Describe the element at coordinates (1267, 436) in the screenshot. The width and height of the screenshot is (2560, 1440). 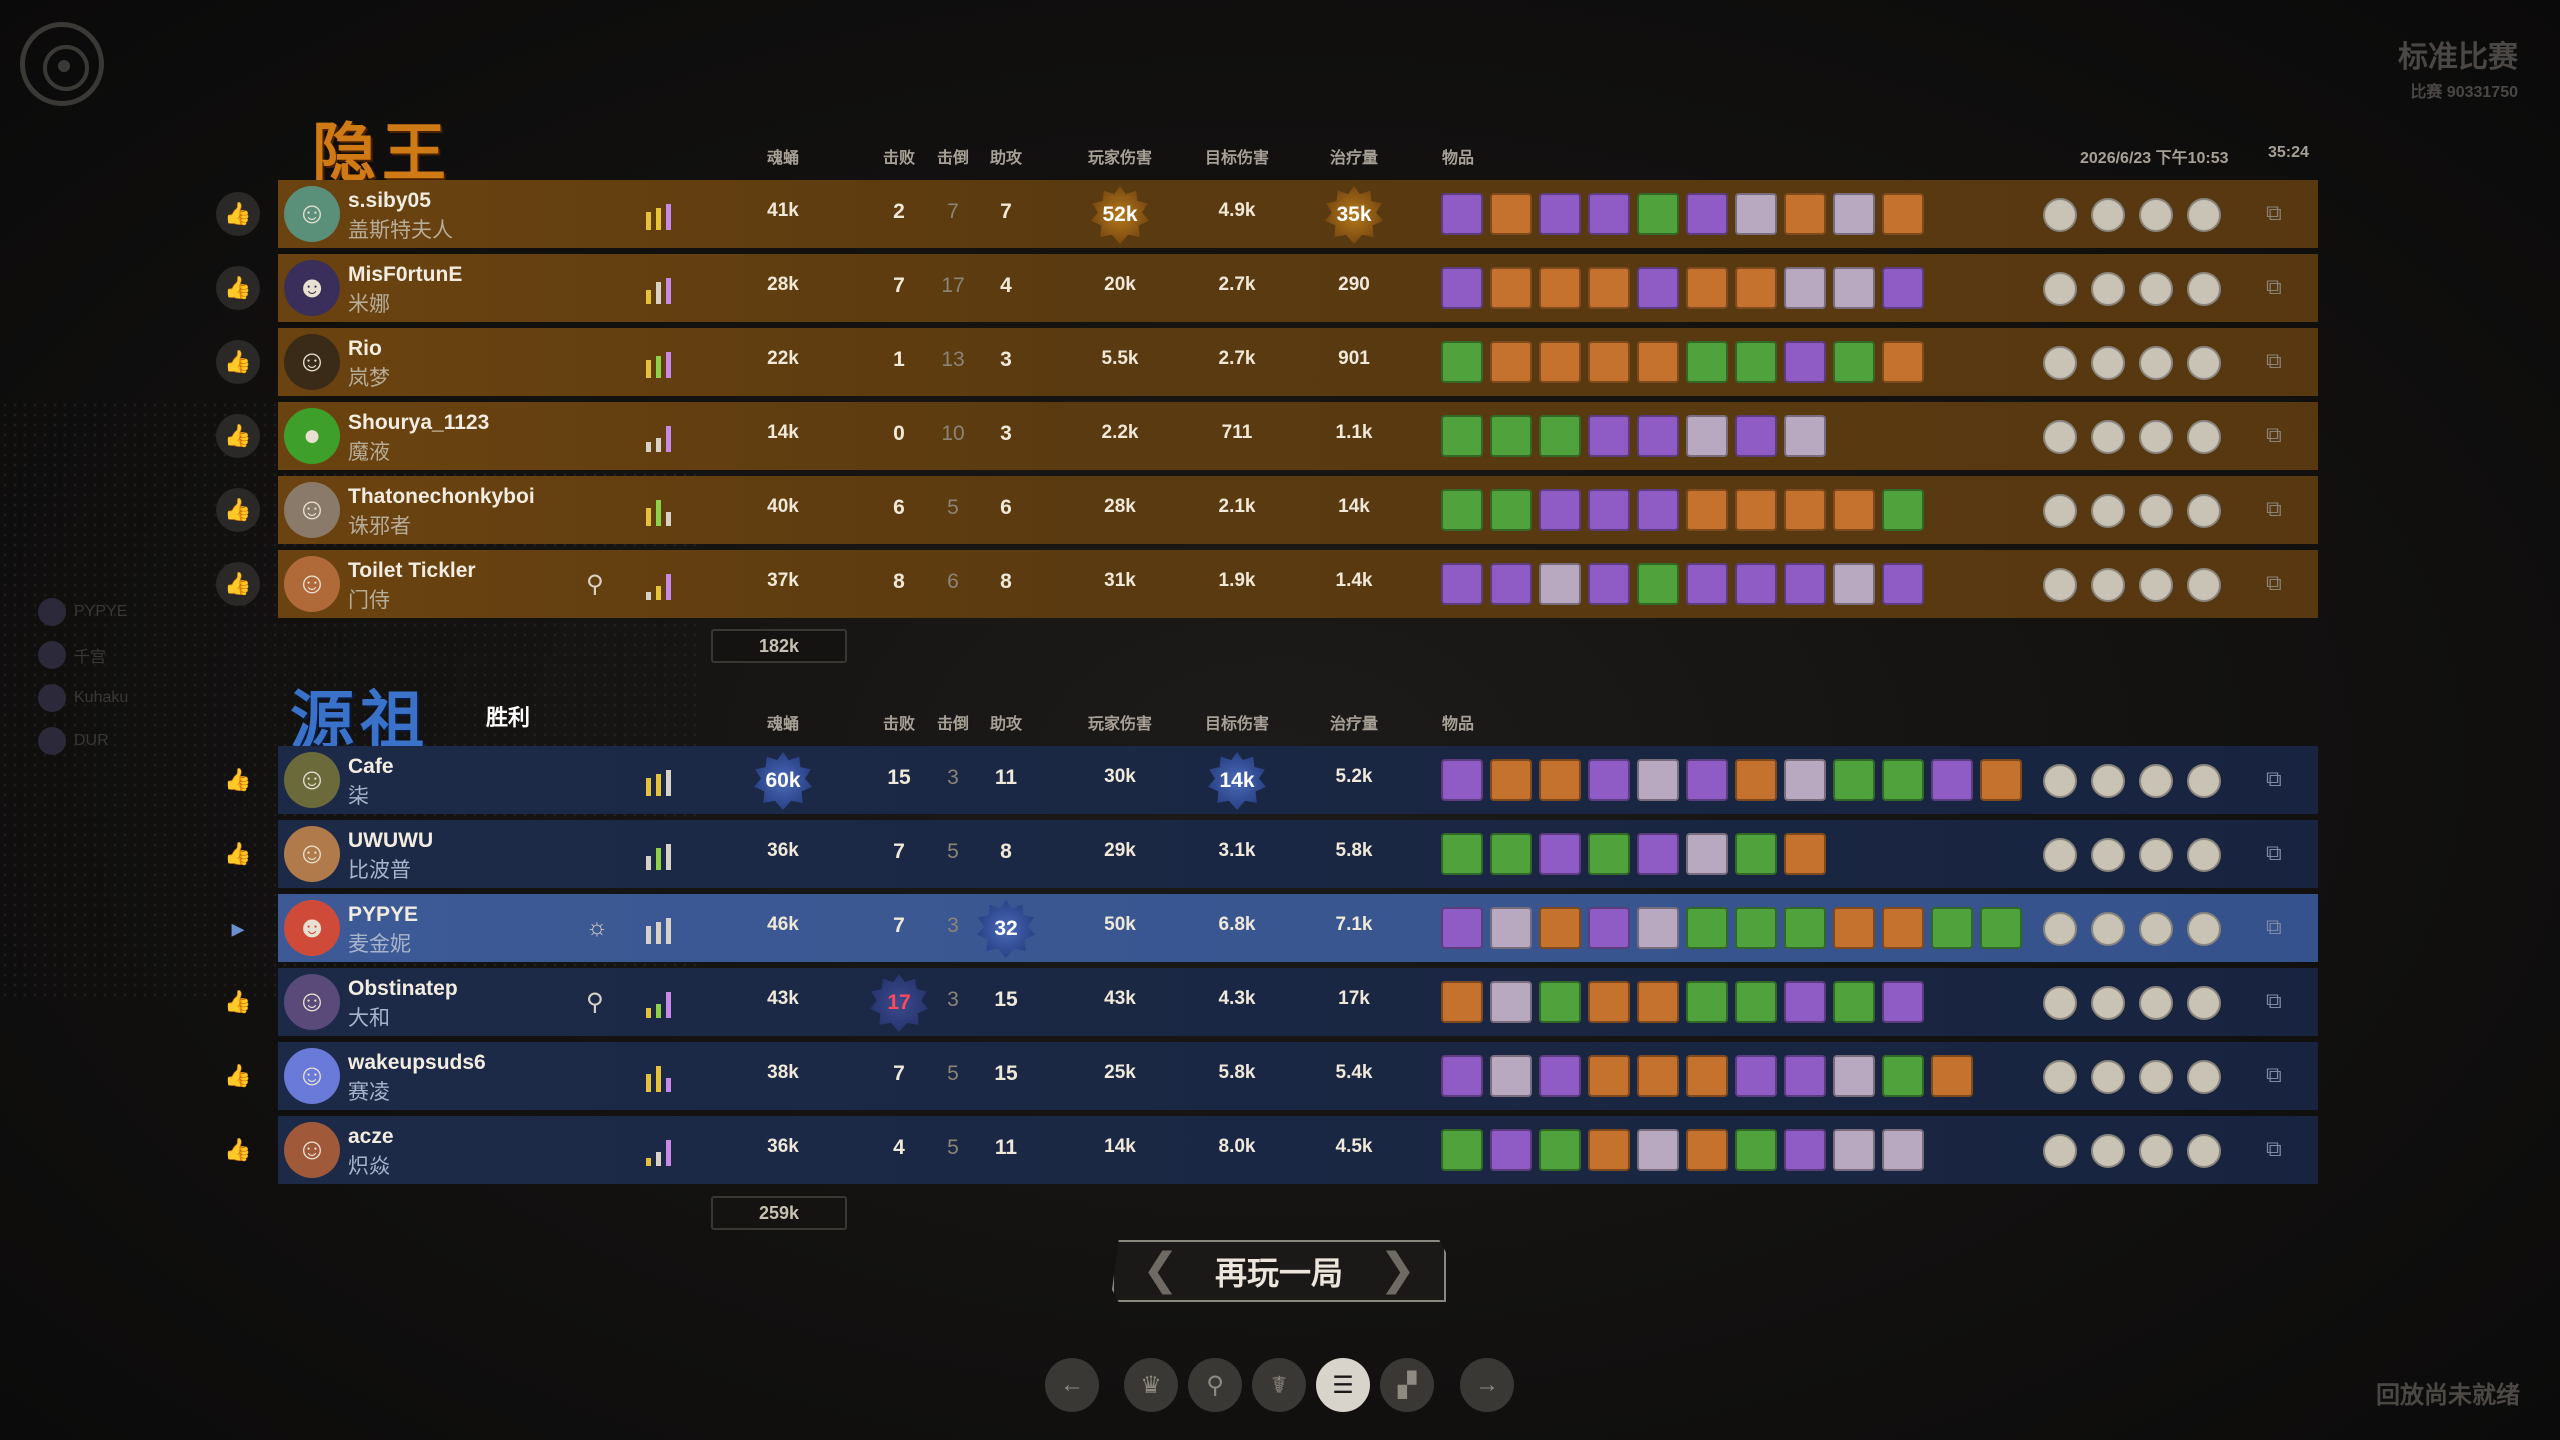
I see `player-row: 👍 ● Shourya_1123 魔液 14k 0 10 3 2.2k 711 1.1k ⧉` at that location.